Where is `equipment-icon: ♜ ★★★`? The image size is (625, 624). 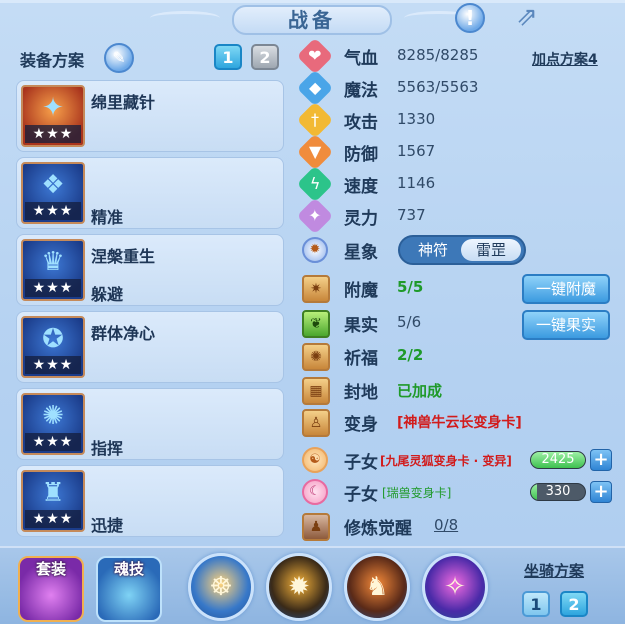
equipment-icon: ♜ ★★★ is located at coordinates (53, 501).